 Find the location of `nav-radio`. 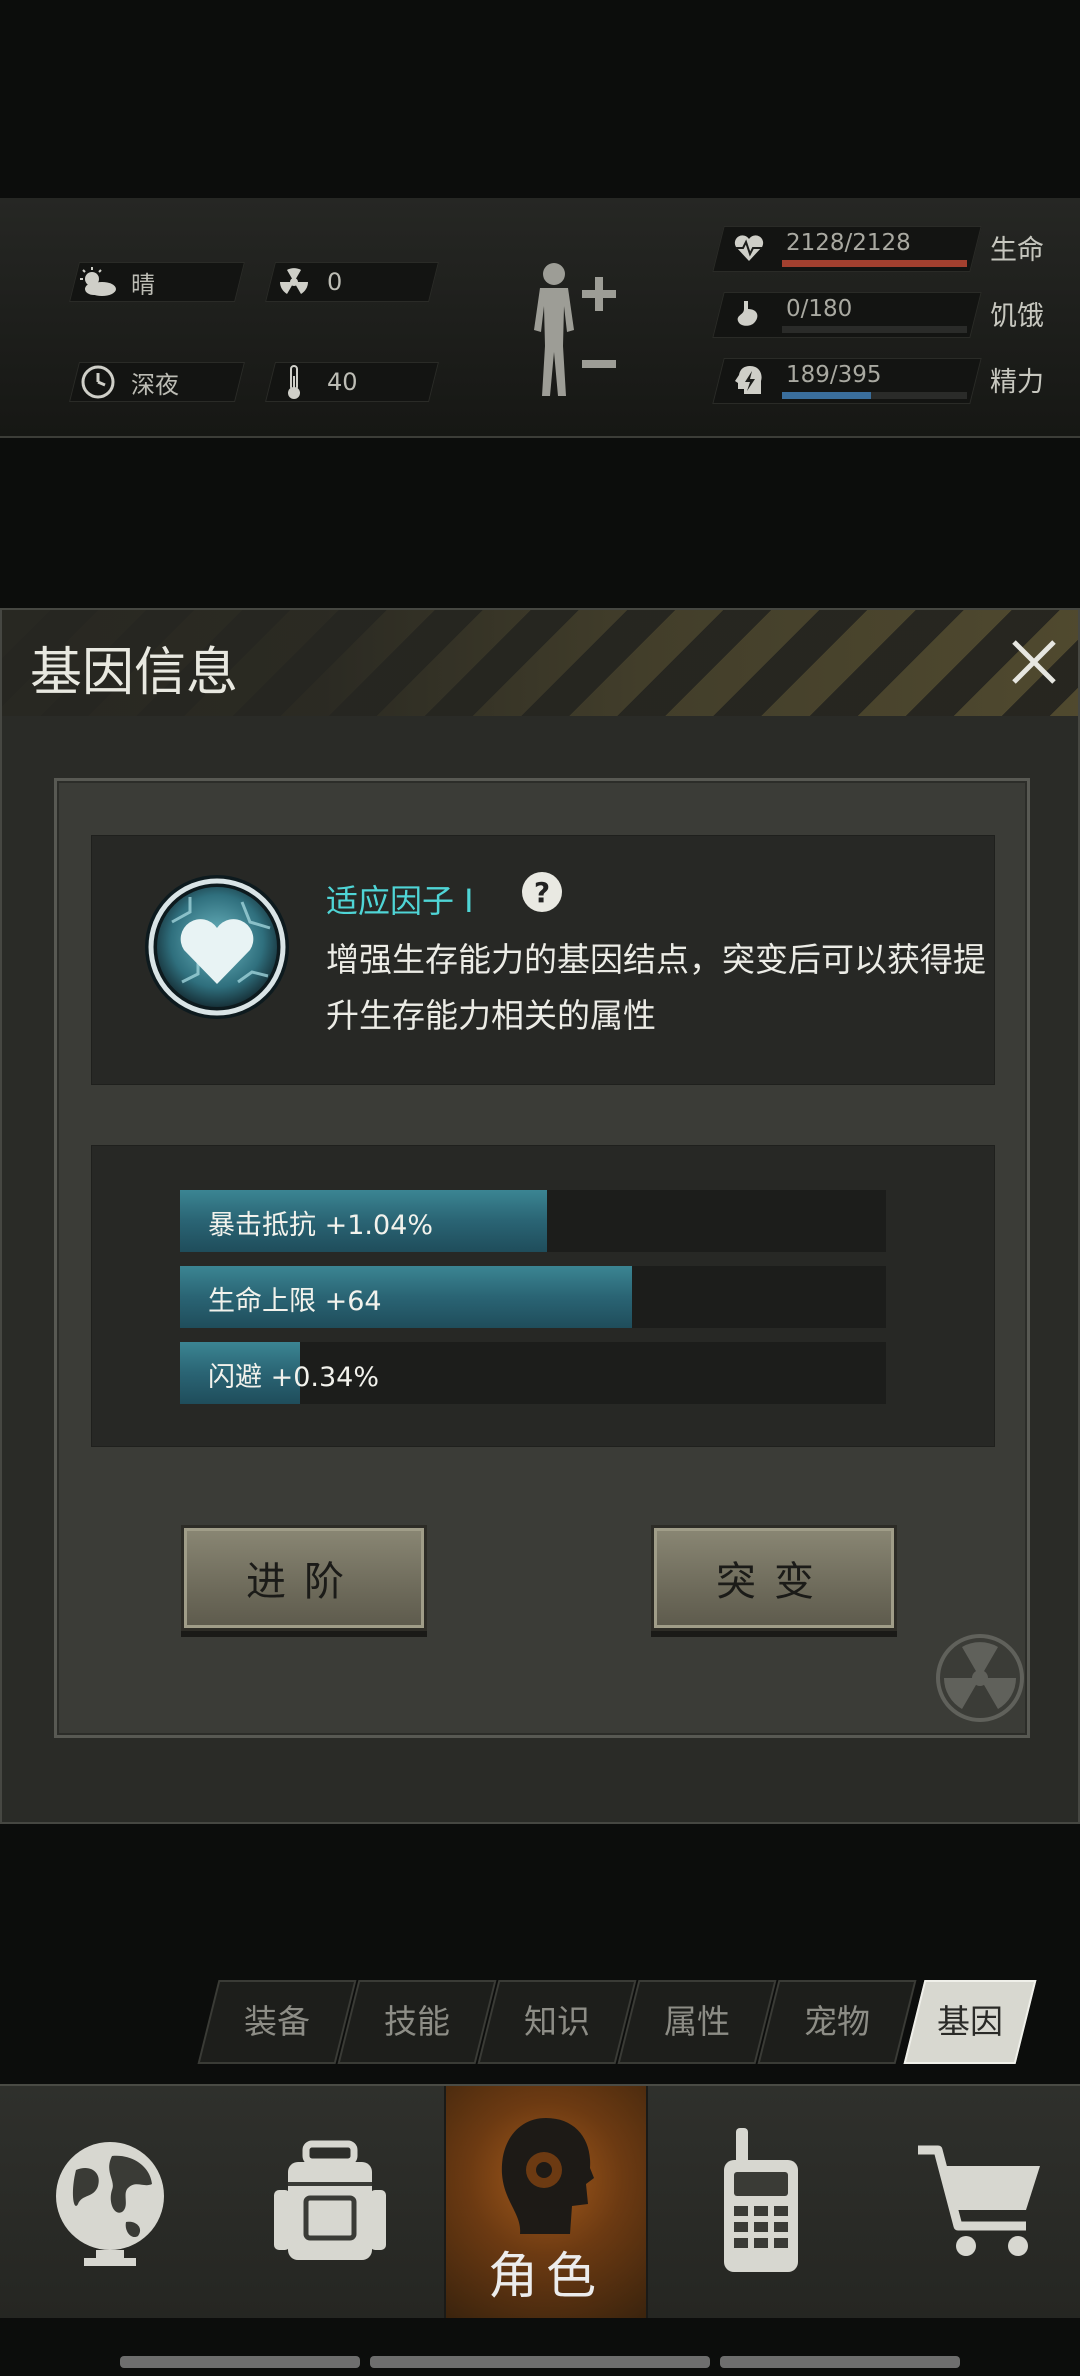

nav-radio is located at coordinates (758, 2202).